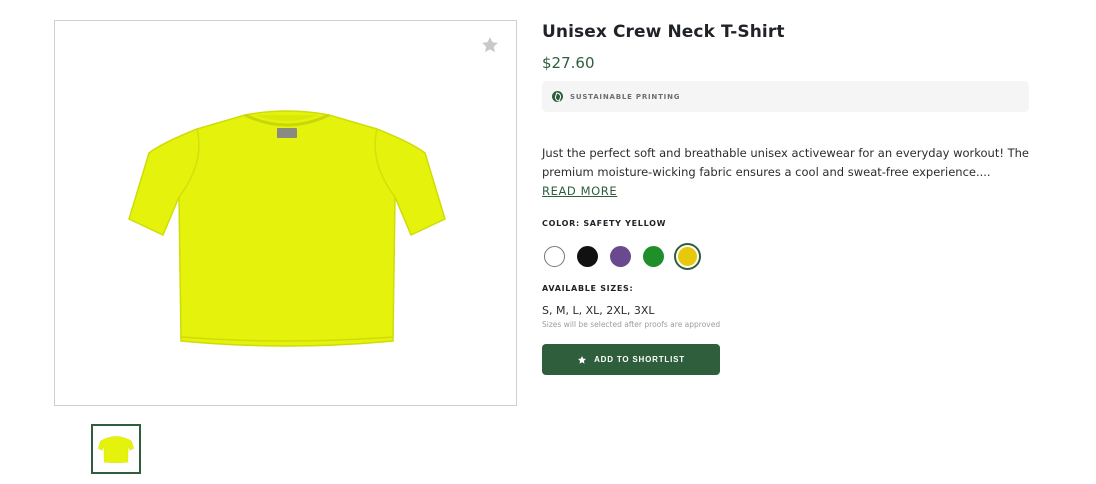  What do you see at coordinates (604, 223) in the screenshot?
I see `color-label: COLOR: SAFETY YELLOW` at bounding box center [604, 223].